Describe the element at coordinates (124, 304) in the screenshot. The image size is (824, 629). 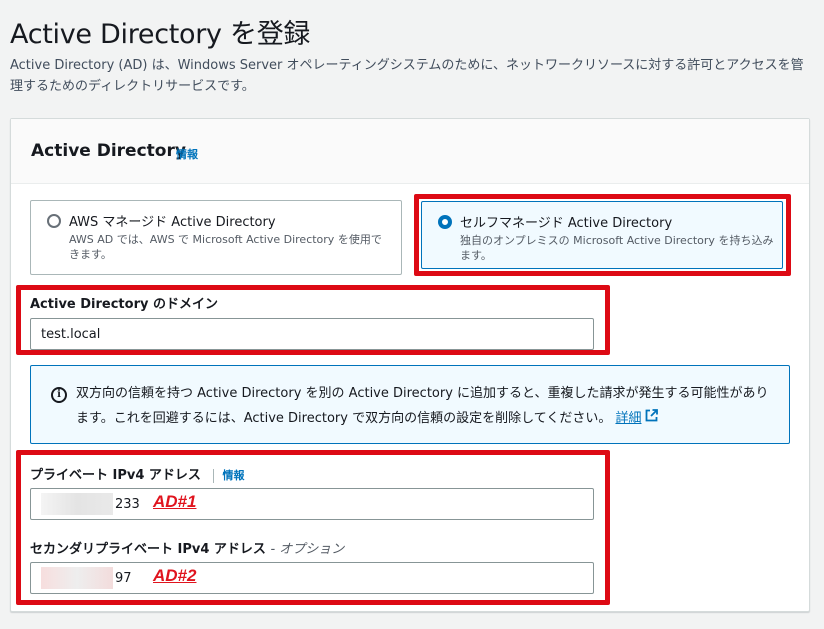
I see `domain-label: Active Directory のドメイン` at that location.